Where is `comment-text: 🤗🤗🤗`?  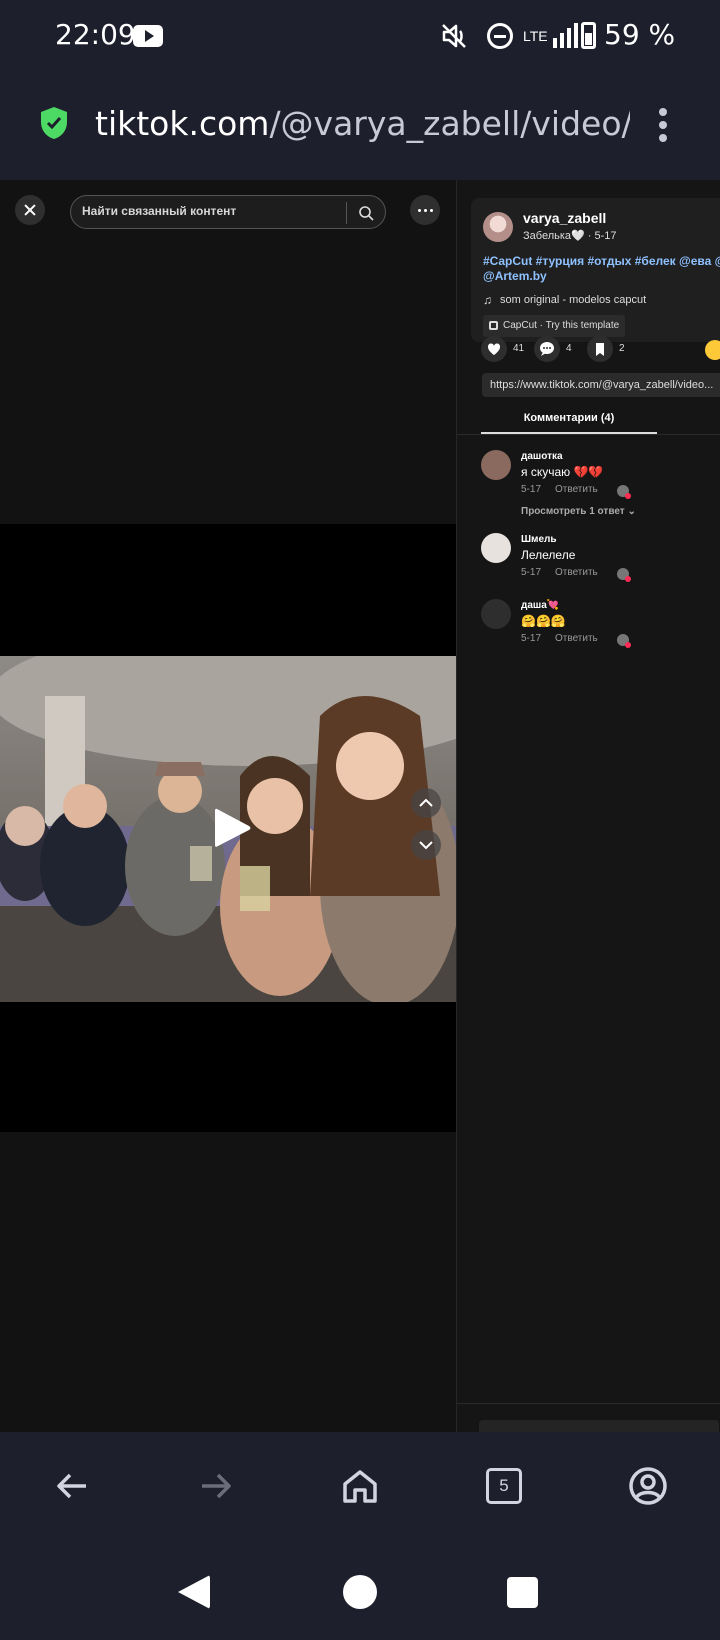
comment-text: 🤗🤗🤗 is located at coordinates (543, 621).